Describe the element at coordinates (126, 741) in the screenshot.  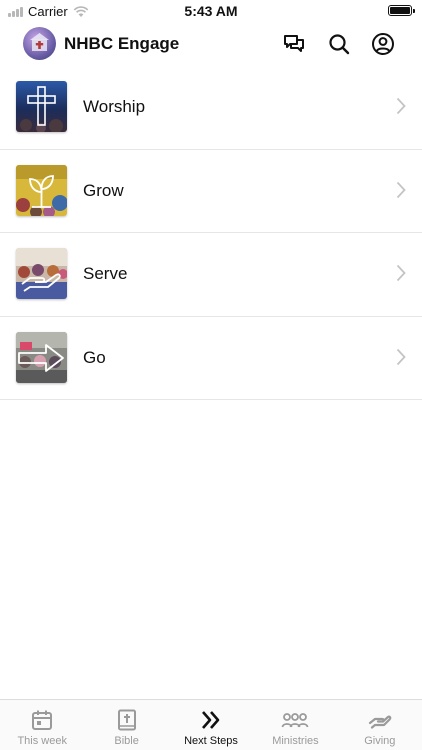
I see `tab-label: Bible` at that location.